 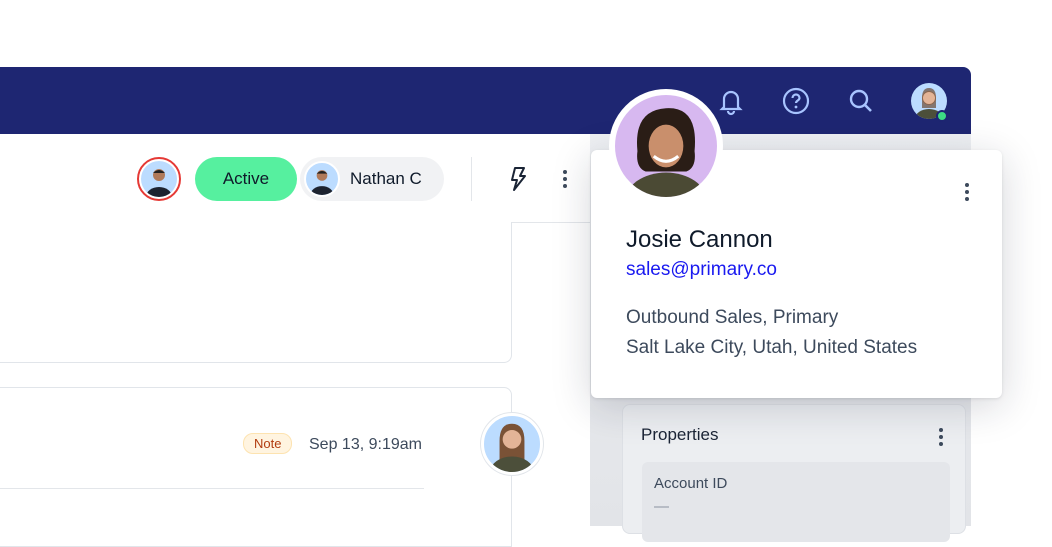 I want to click on more-options-icon, so click(x=565, y=179).